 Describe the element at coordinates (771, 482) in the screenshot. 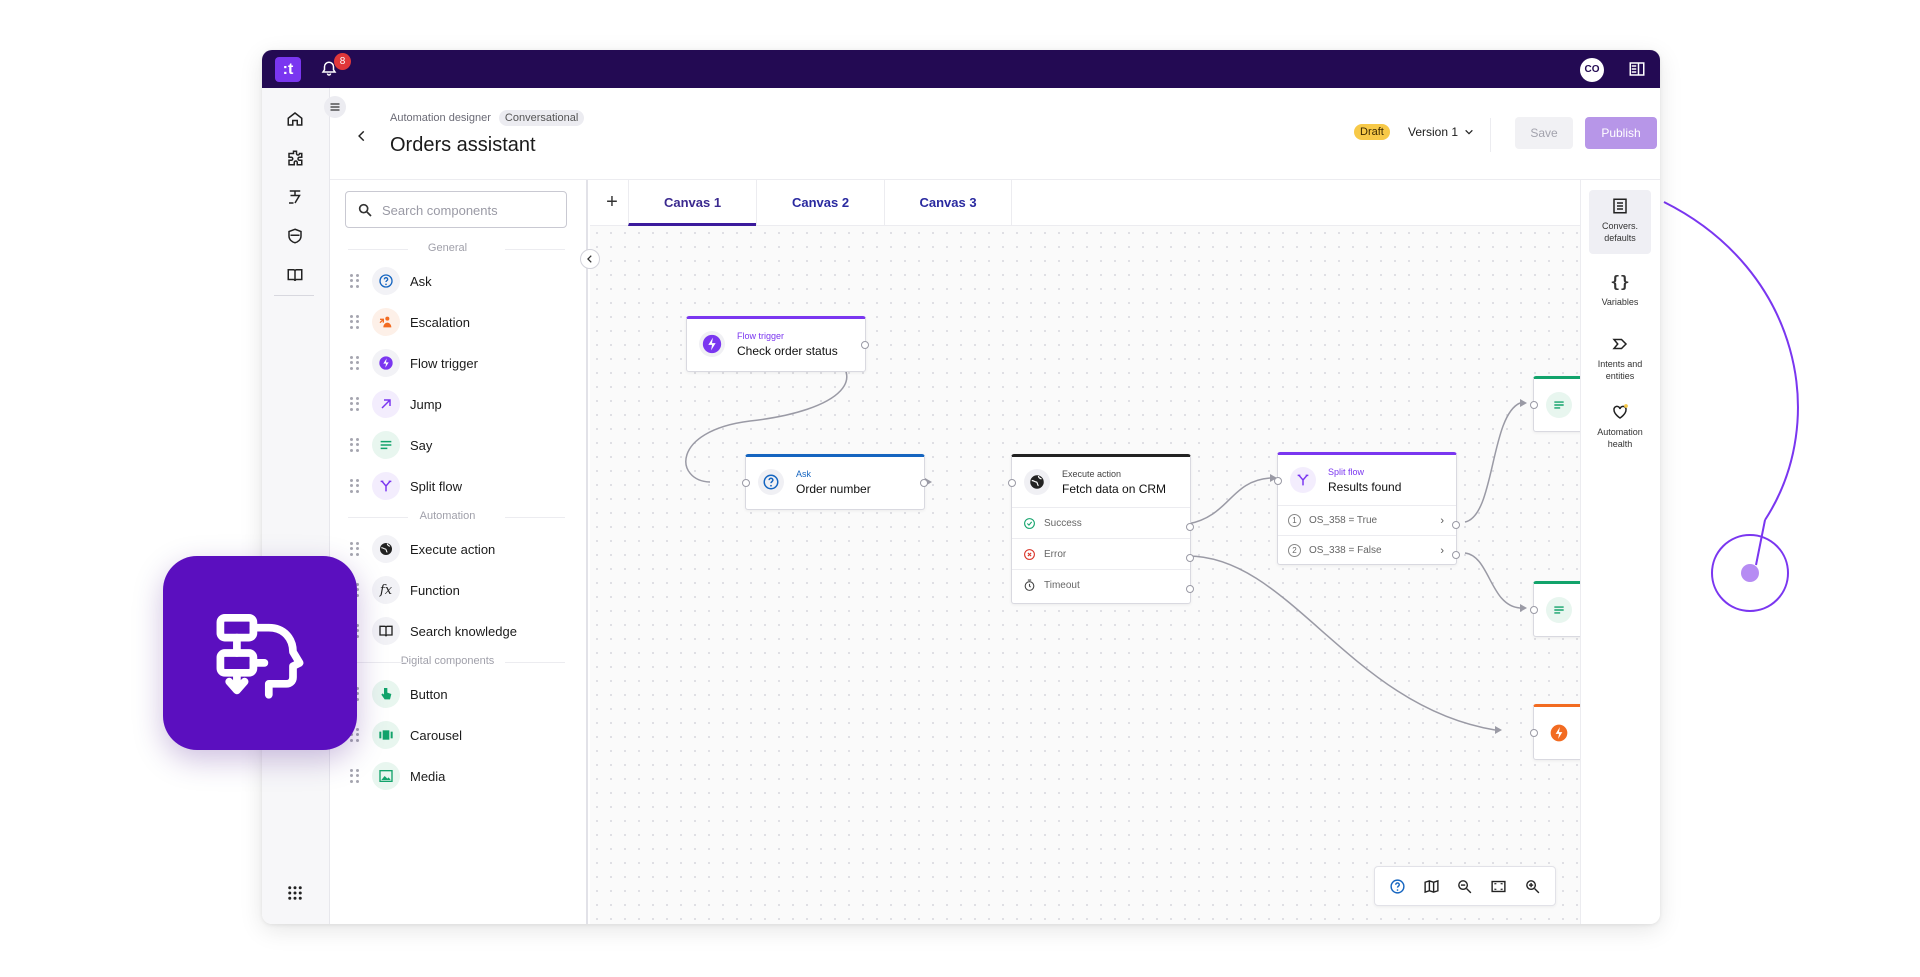

I see `question-icon` at that location.